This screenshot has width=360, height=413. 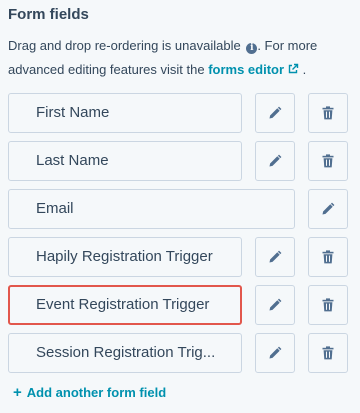 I want to click on form-field-last-name: Last Name, so click(x=125, y=161).